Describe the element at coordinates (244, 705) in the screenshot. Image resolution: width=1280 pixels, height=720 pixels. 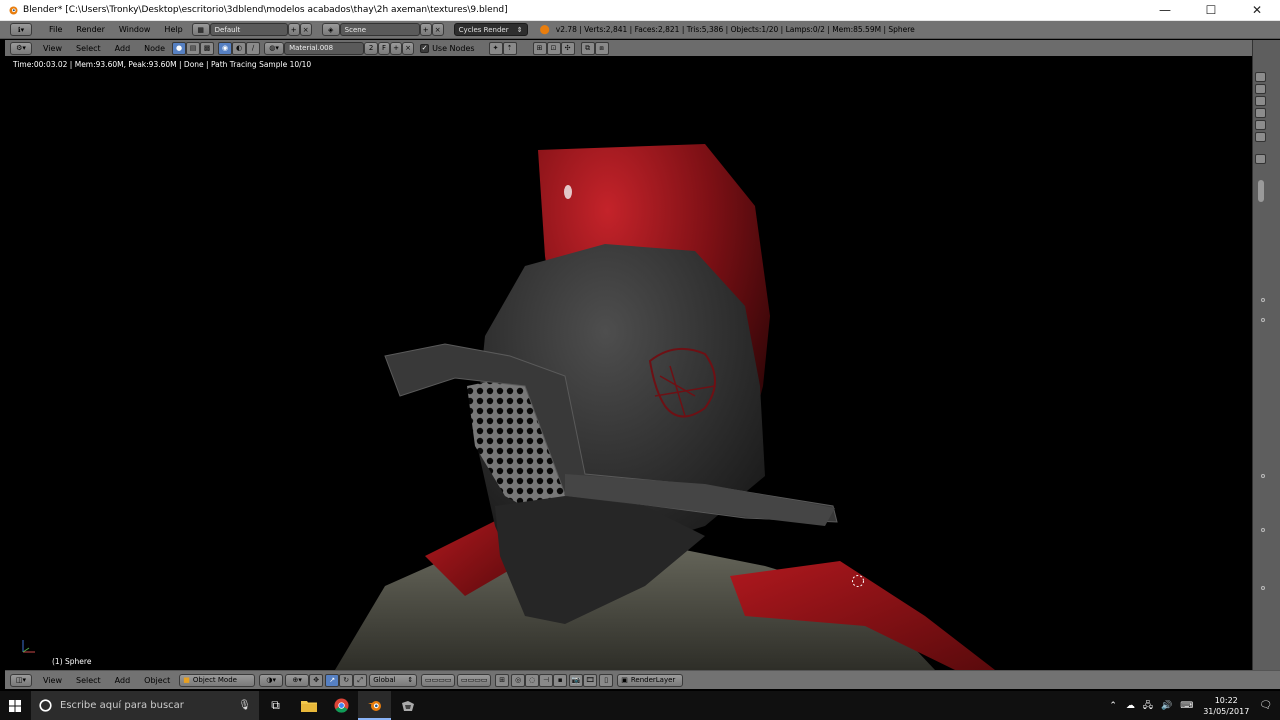
I see `microphone-icon: 🎙` at that location.